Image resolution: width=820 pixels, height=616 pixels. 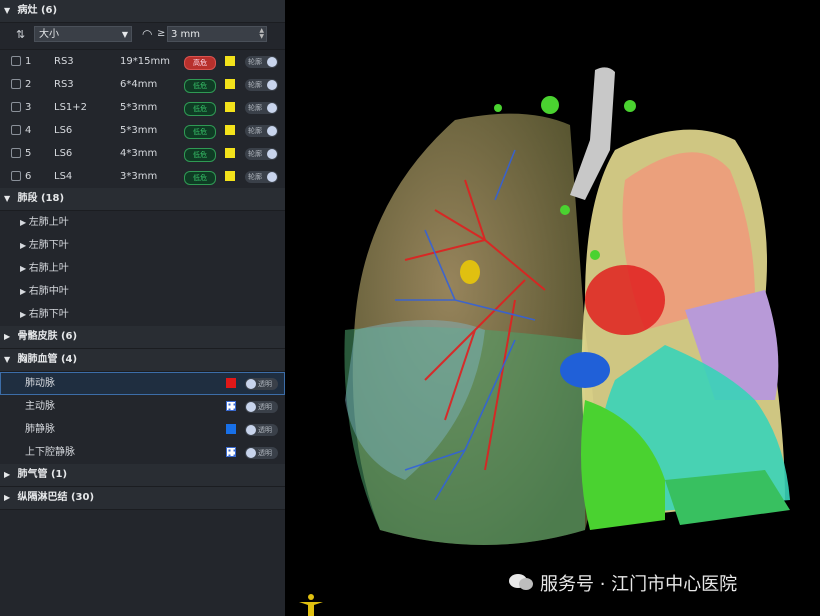 I want to click on lesion-row: 4 LS6 5*3mm 低危 轮廓, so click(x=142, y=130).